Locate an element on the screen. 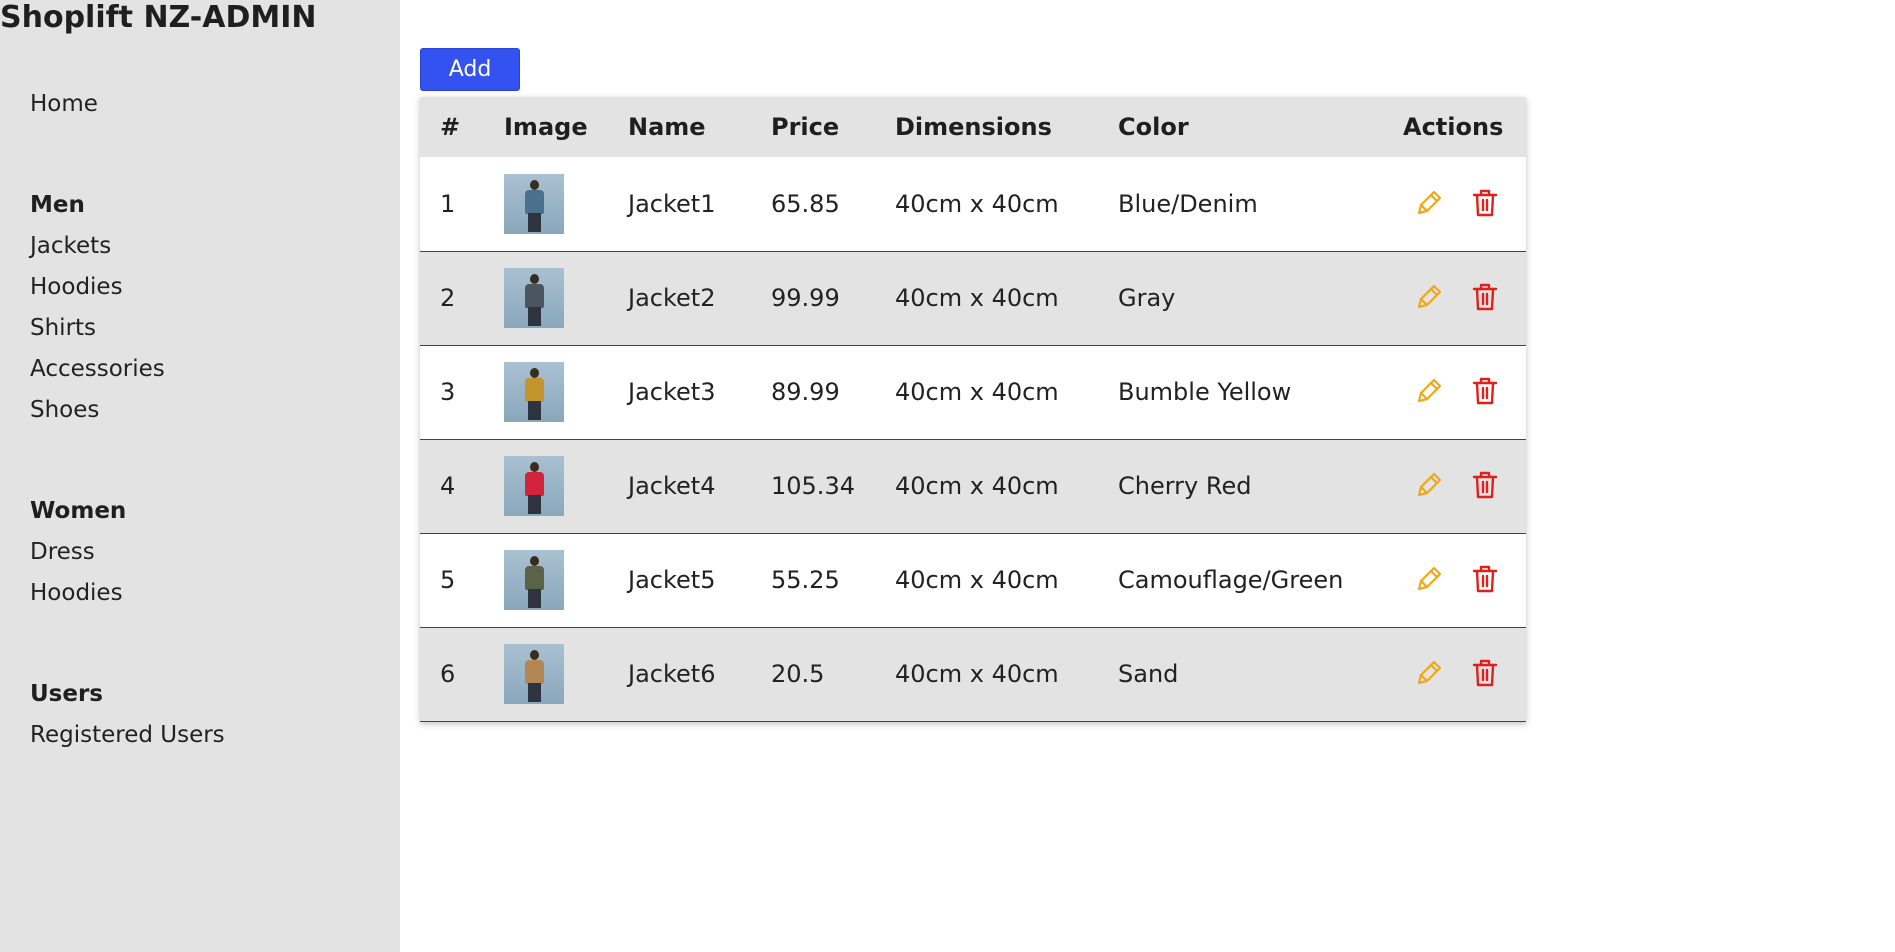 The height and width of the screenshot is (952, 1895). table-row: 6 Jacket6 20.5 40cm x 40cm Sand is located at coordinates (973, 674).